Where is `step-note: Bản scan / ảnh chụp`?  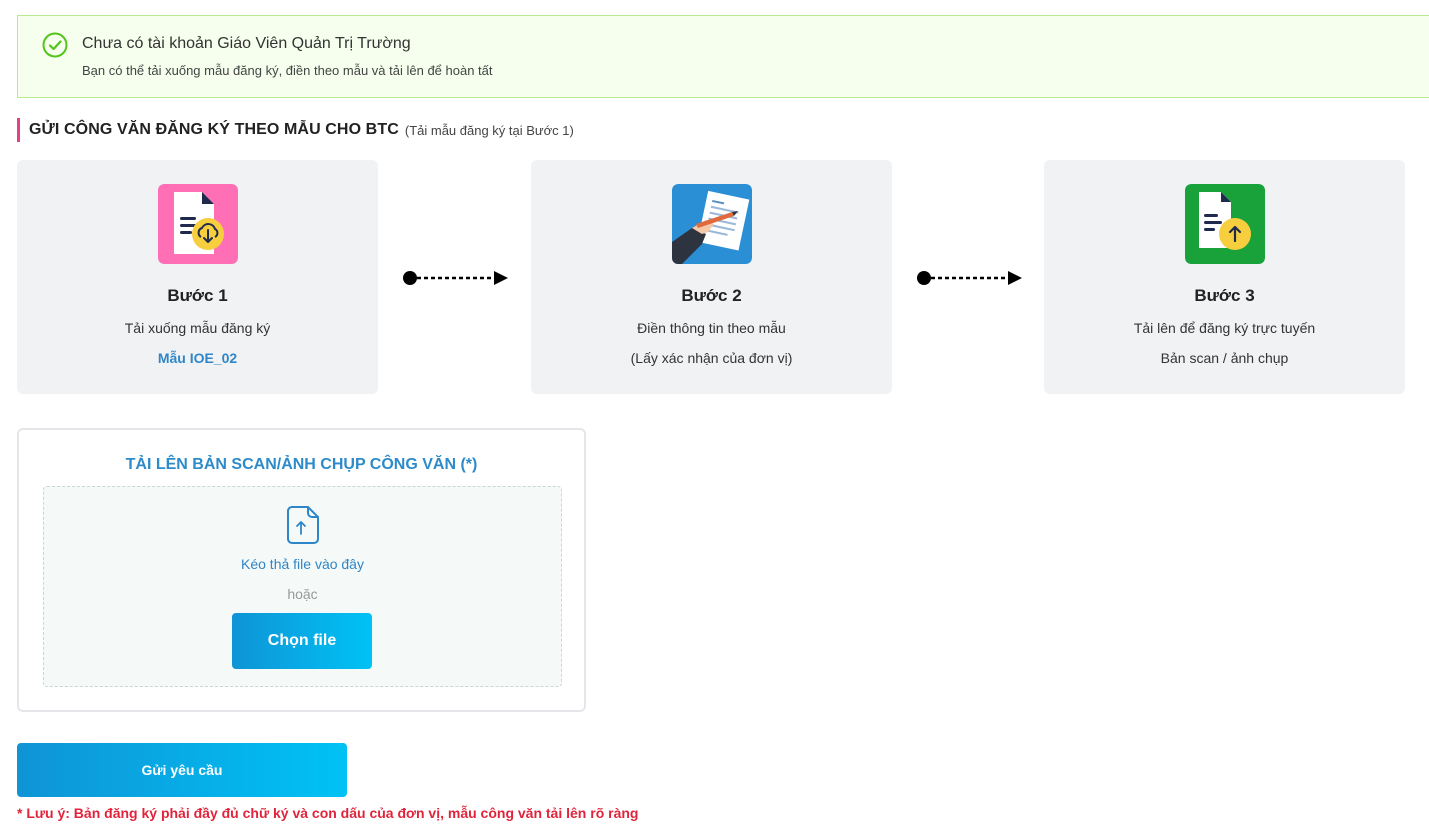
step-note: Bản scan / ảnh chụp is located at coordinates (1224, 358).